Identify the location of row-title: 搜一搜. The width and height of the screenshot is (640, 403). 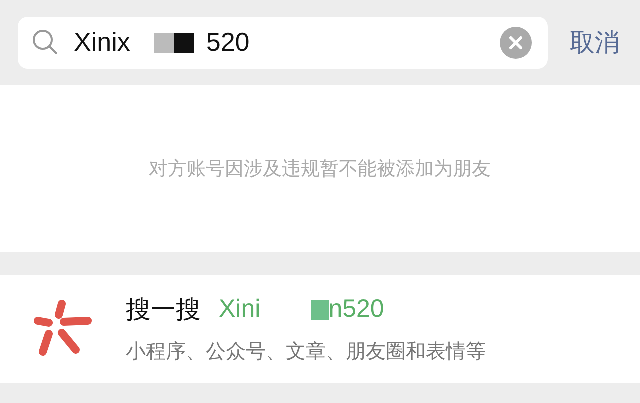
(163, 310).